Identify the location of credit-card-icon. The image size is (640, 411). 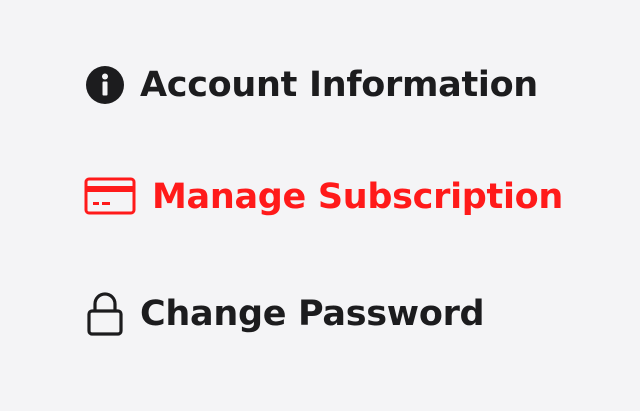
(111, 197).